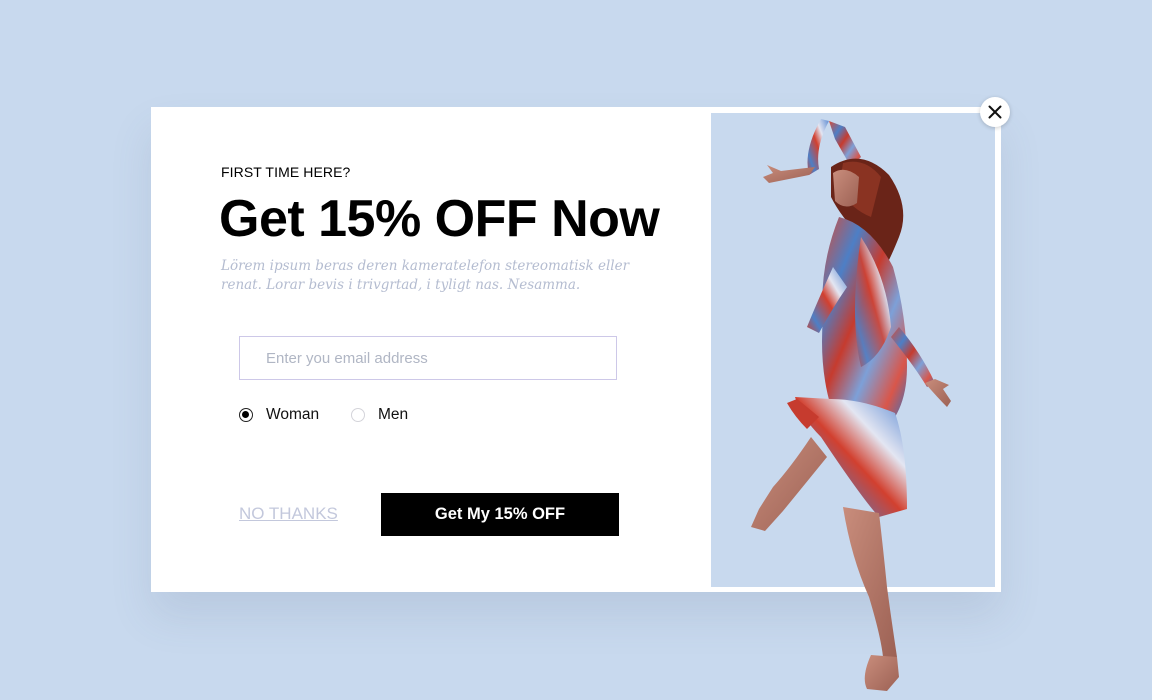  What do you see at coordinates (293, 414) in the screenshot?
I see `radio-label-woman: Woman` at bounding box center [293, 414].